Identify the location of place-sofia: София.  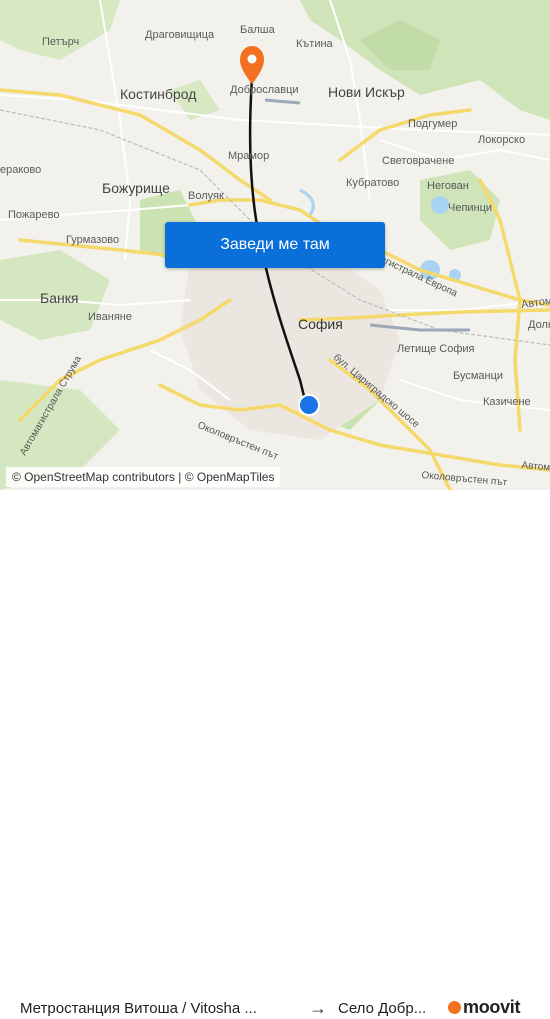
(320, 324).